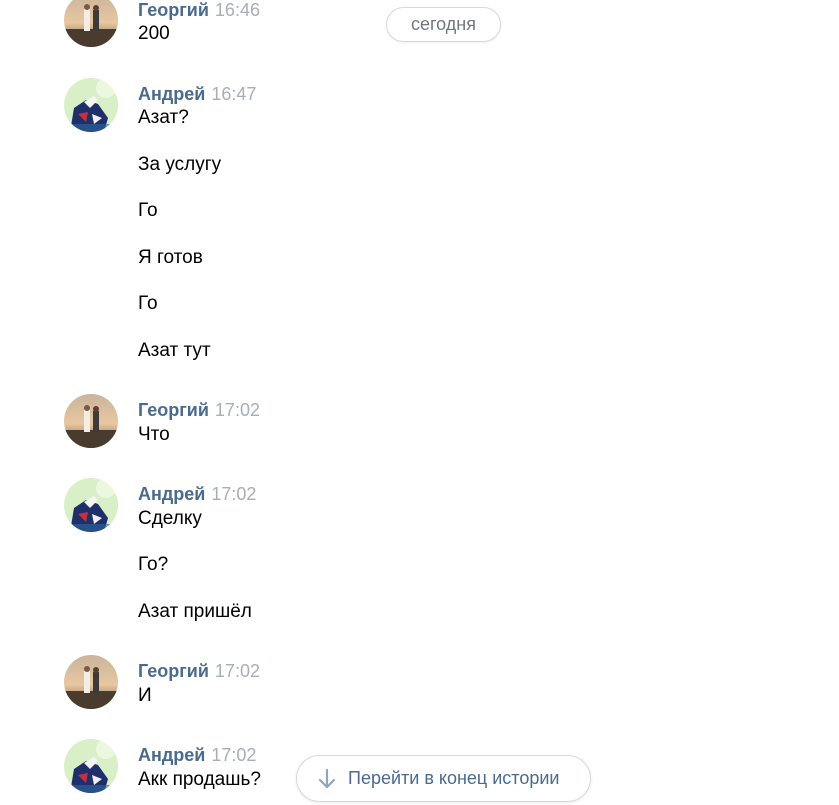 The width and height of the screenshot is (839, 805). What do you see at coordinates (163, 117) in the screenshot?
I see `message-text: Азат?` at bounding box center [163, 117].